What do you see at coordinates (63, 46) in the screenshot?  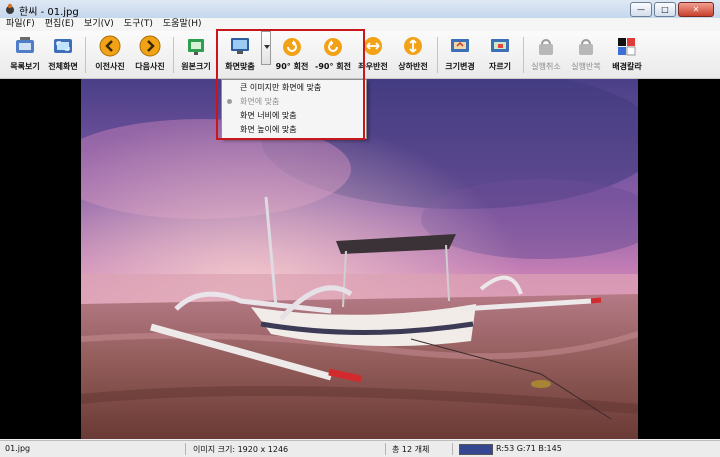 I see `fullscreen-icon` at bounding box center [63, 46].